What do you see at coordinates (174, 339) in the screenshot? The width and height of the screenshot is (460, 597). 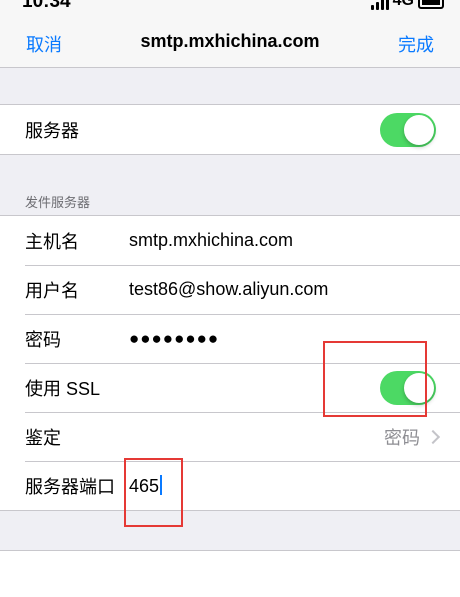 I see `password-field: ●●●●●●●●` at bounding box center [174, 339].